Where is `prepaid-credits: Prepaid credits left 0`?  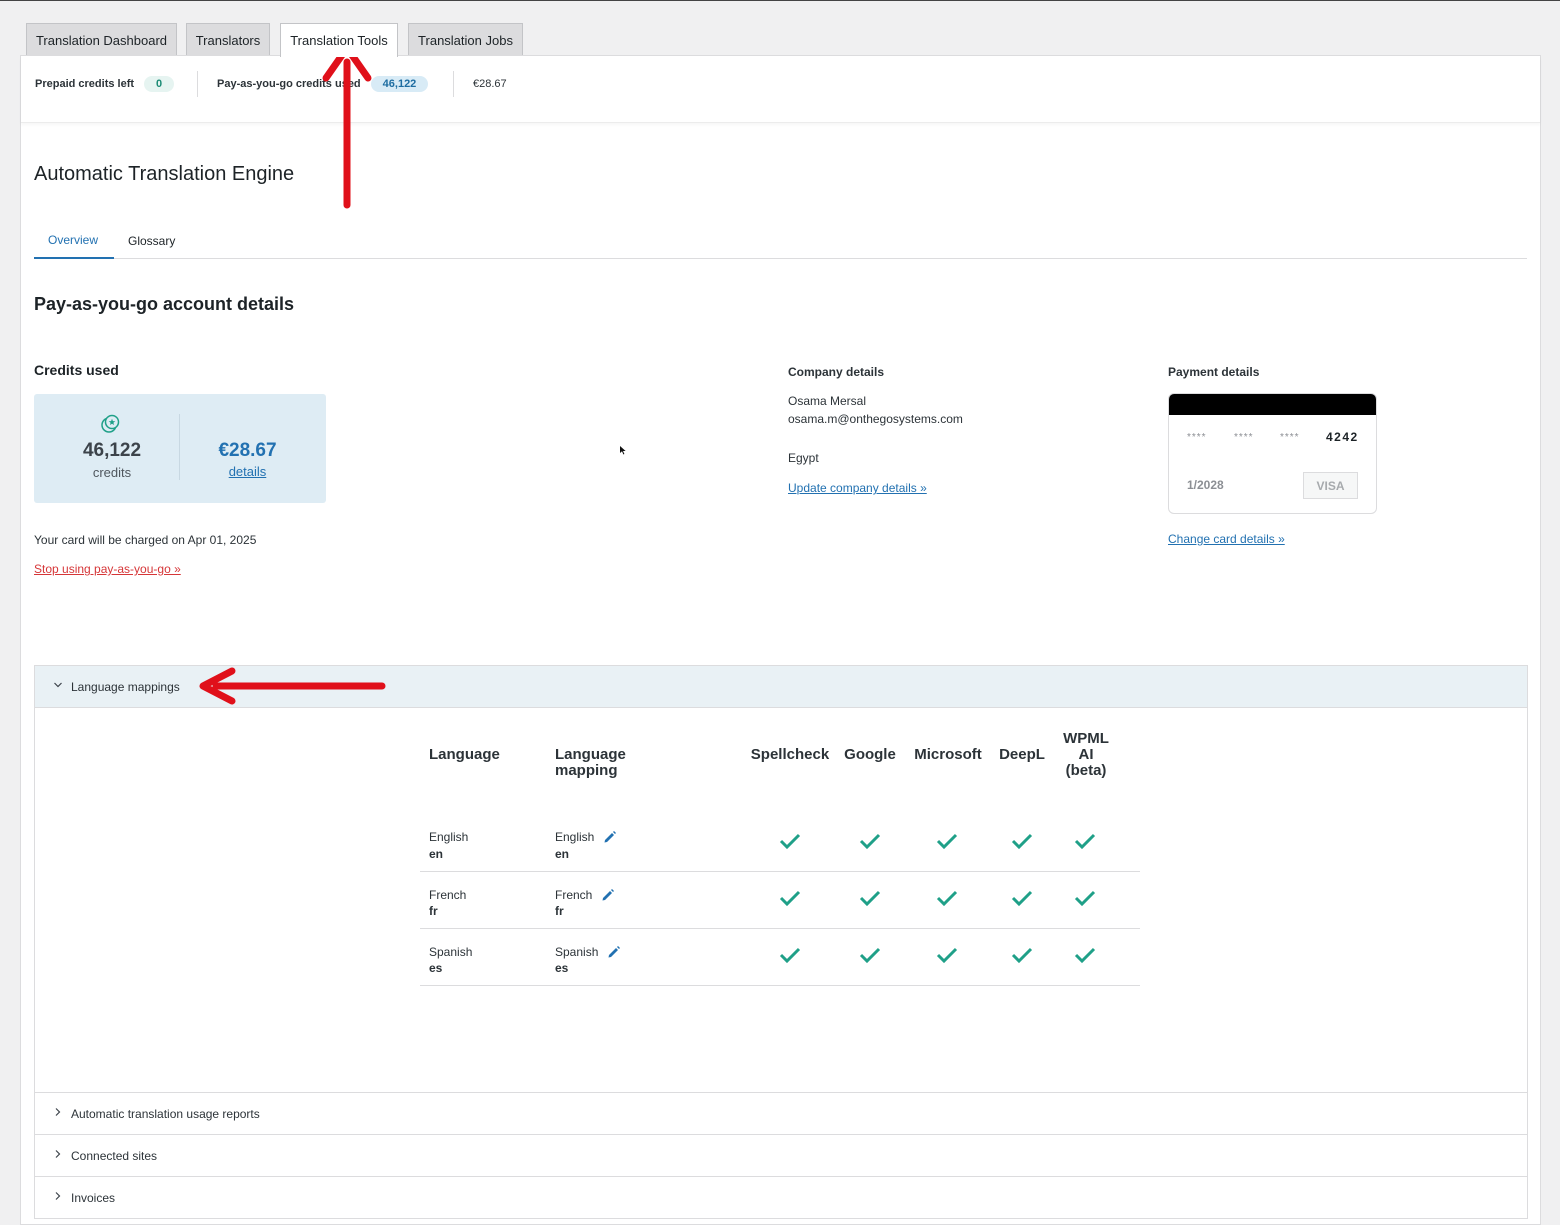 prepaid-credits: Prepaid credits left 0 is located at coordinates (105, 84).